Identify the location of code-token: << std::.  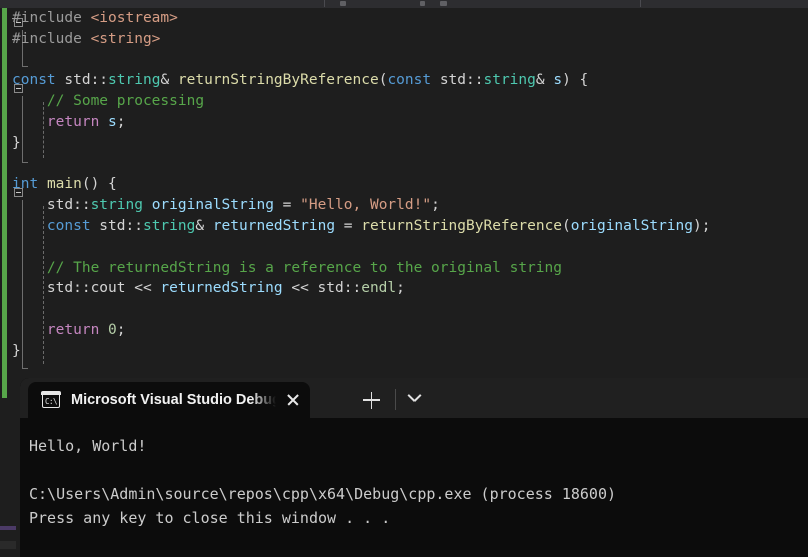
(322, 288).